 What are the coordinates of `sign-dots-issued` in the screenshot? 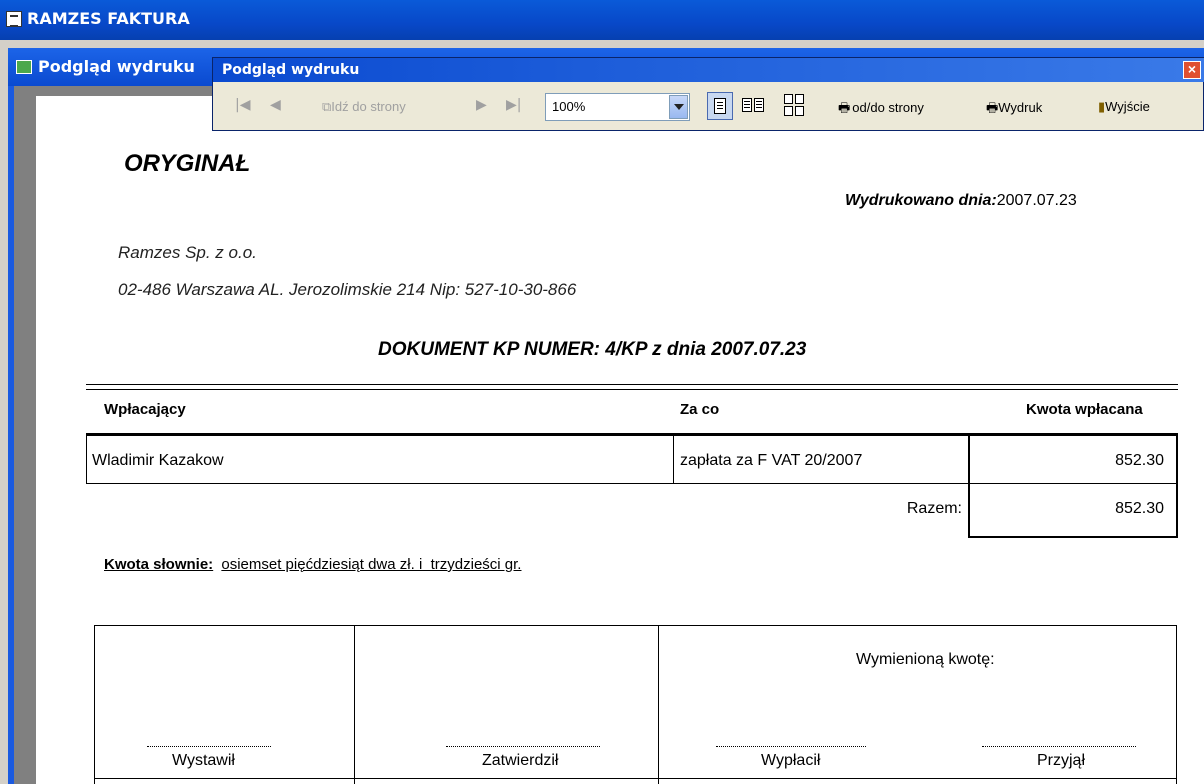 It's located at (209, 746).